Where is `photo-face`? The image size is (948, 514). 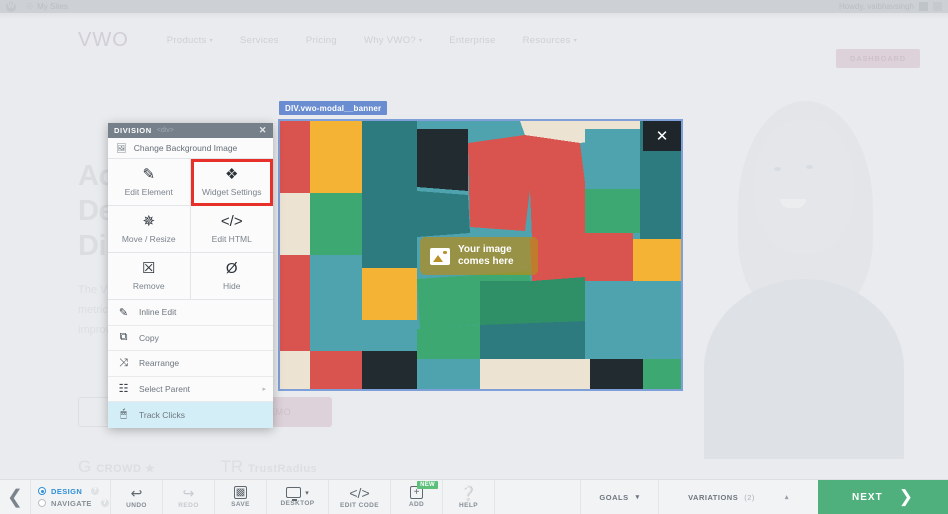 photo-face is located at coordinates (804, 186).